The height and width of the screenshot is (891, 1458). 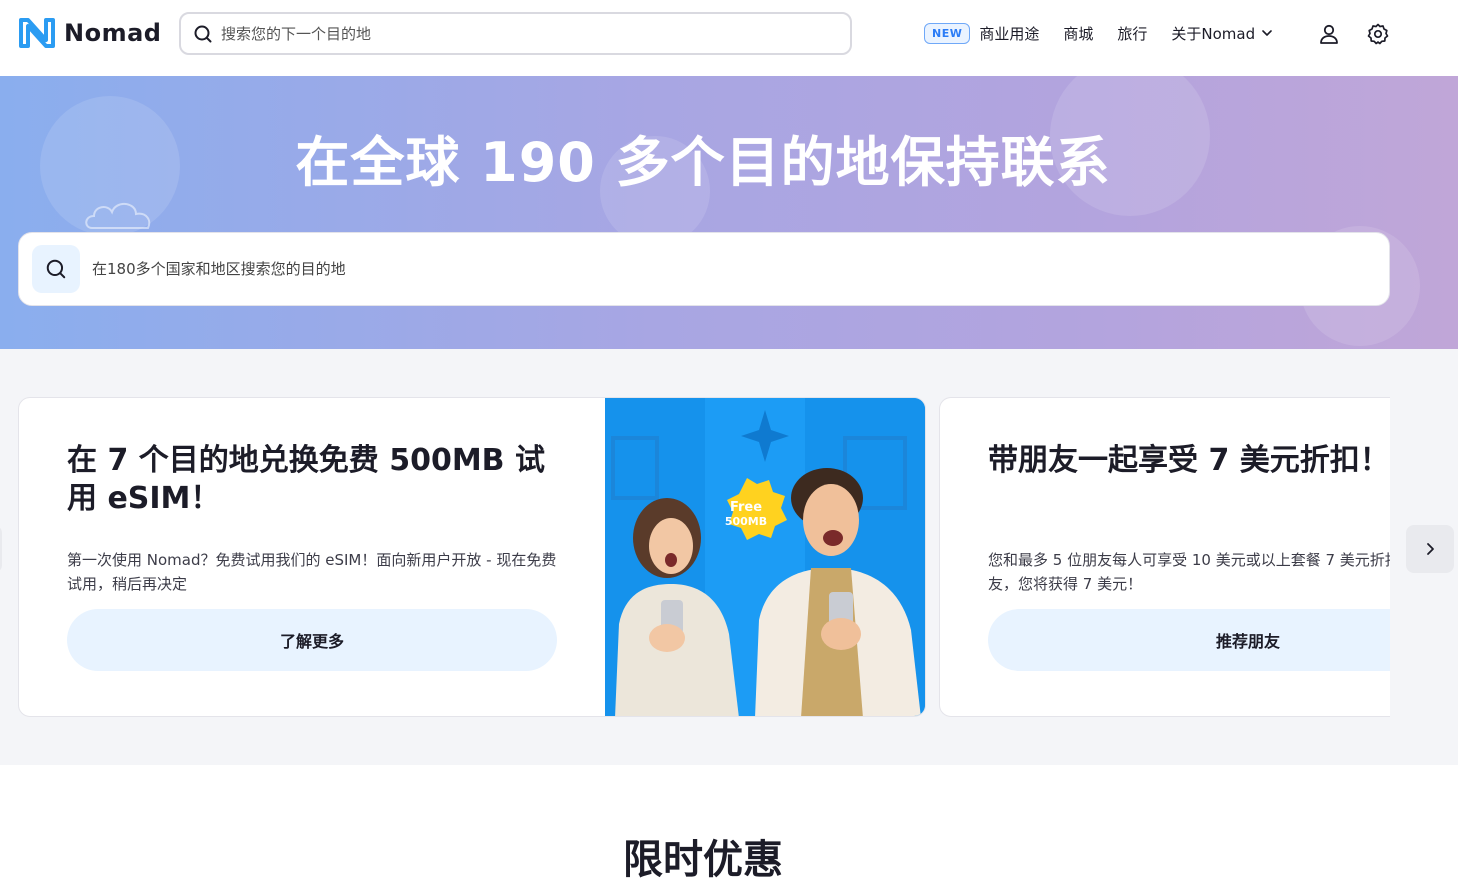 What do you see at coordinates (113, 33) in the screenshot?
I see `brand-name: Nomad` at bounding box center [113, 33].